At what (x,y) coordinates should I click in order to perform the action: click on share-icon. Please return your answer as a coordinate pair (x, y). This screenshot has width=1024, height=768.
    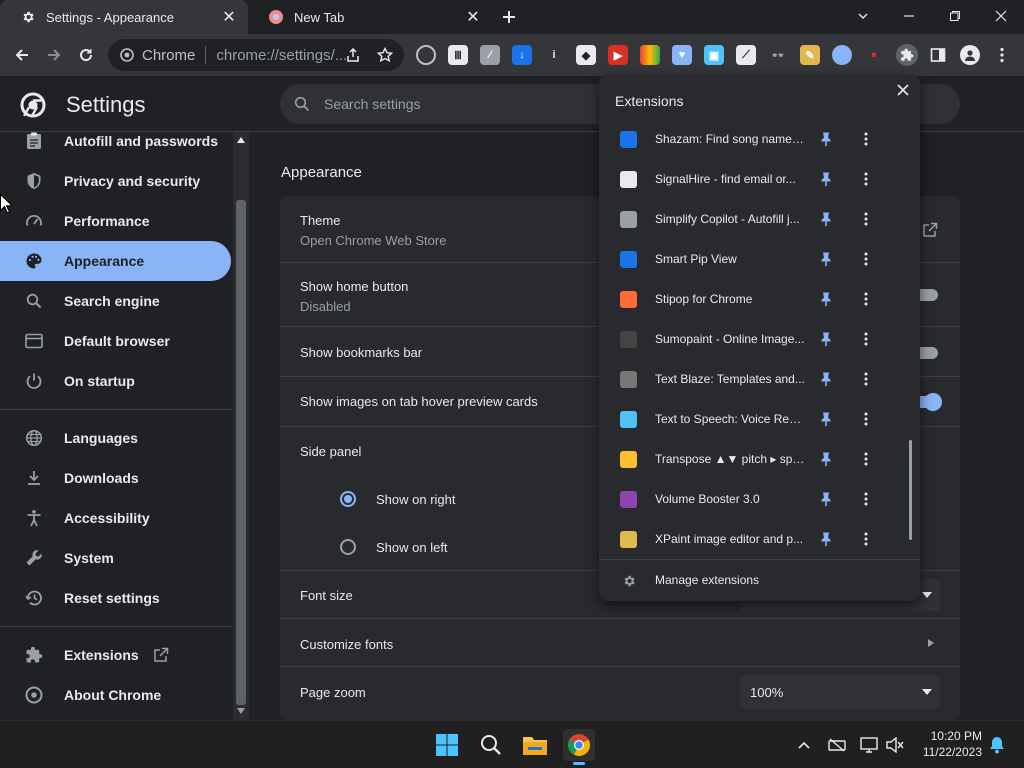
    Looking at the image, I should click on (353, 55).